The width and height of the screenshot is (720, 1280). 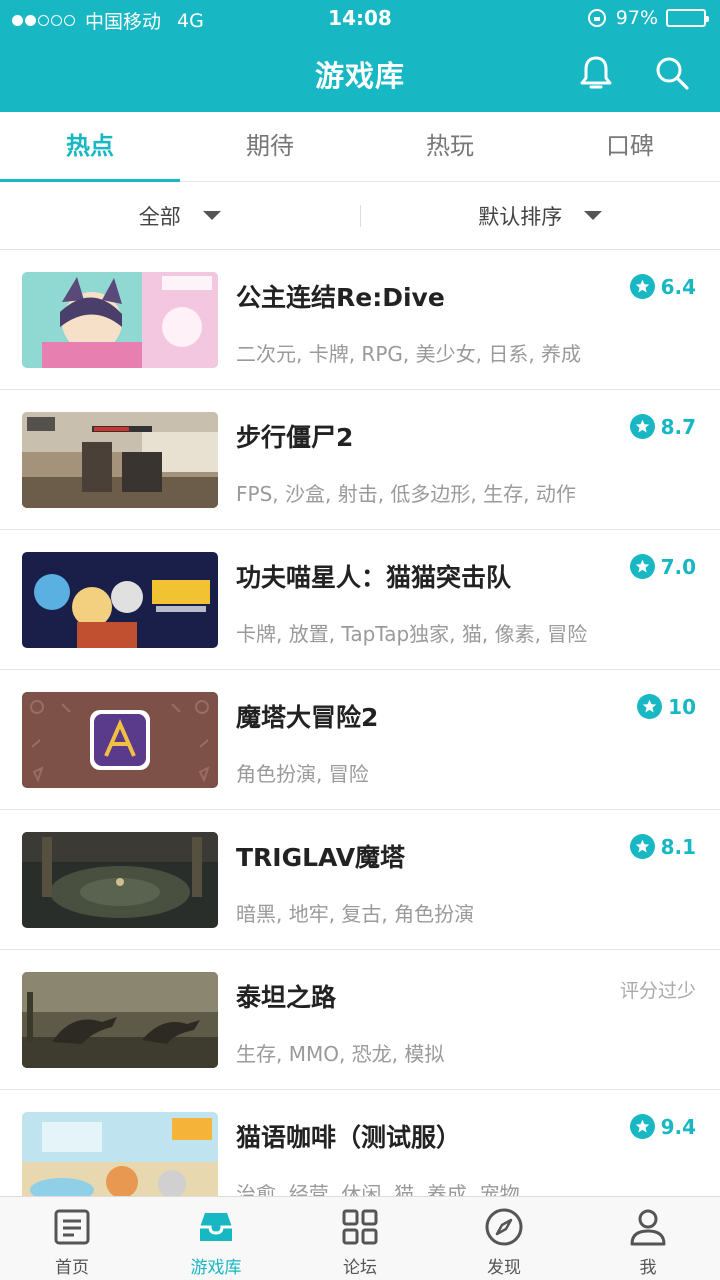 I want to click on category-tabs: 热点 期待 热玩 口碑, so click(x=360, y=147).